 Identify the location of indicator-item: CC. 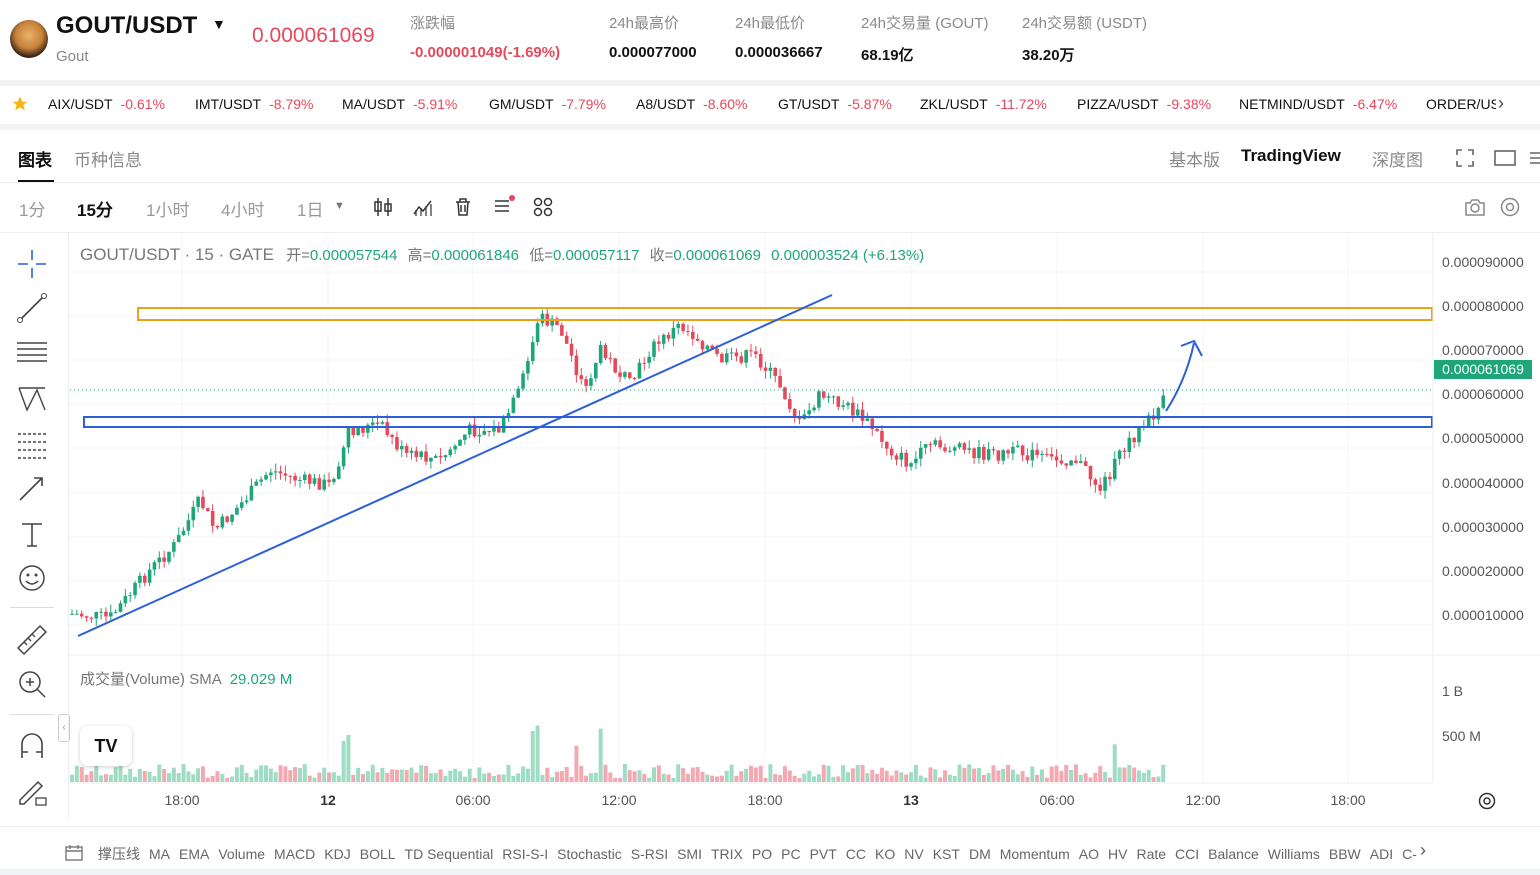
(856, 854).